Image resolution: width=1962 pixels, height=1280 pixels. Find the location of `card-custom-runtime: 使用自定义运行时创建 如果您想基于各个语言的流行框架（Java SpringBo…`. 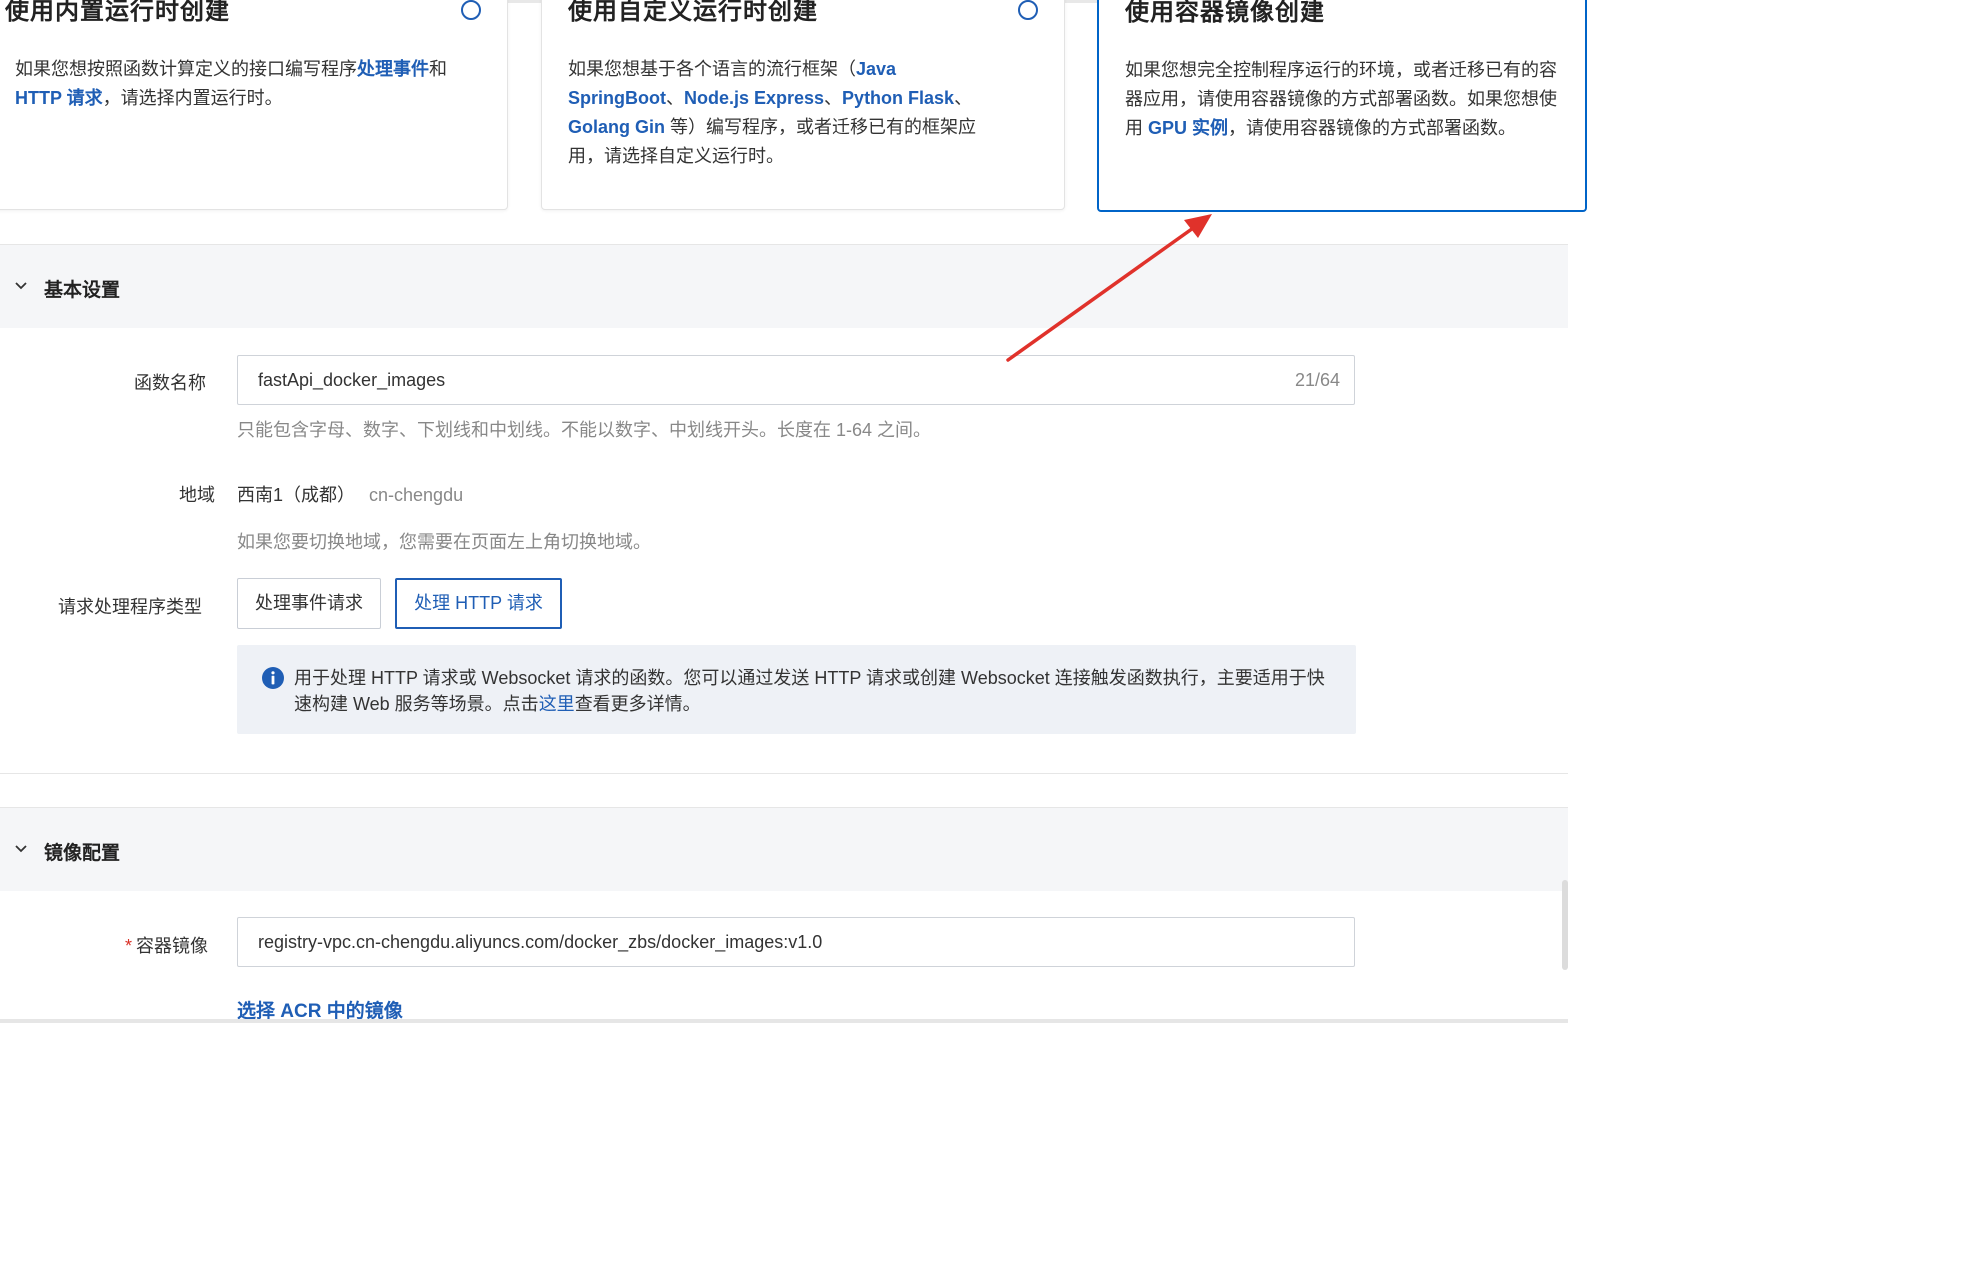

card-custom-runtime: 使用自定义运行时创建 如果您想基于各个语言的流行框架（Java SpringBo… is located at coordinates (803, 105).